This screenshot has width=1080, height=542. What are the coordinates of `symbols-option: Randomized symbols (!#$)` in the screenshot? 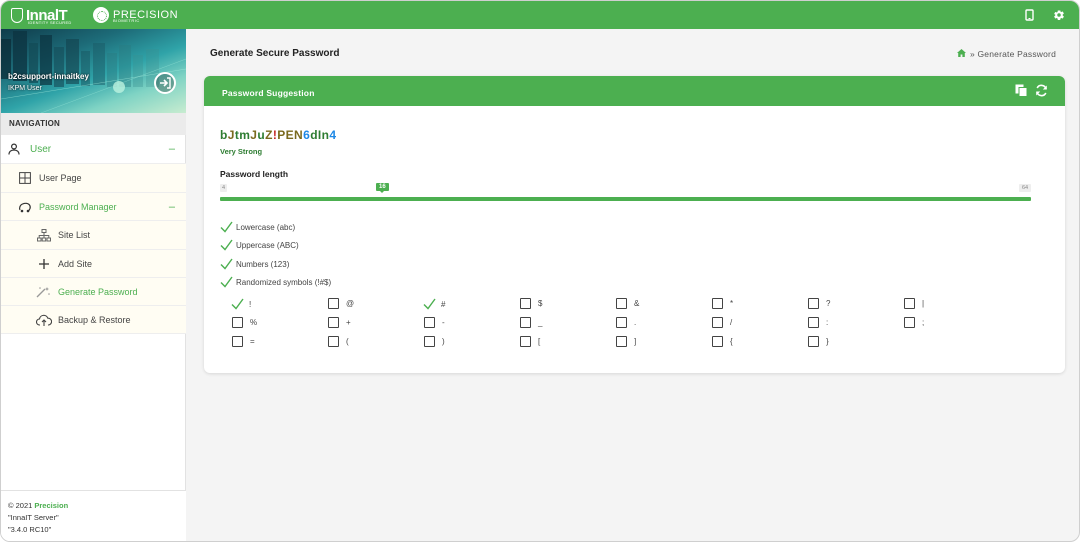 It's located at (275, 282).